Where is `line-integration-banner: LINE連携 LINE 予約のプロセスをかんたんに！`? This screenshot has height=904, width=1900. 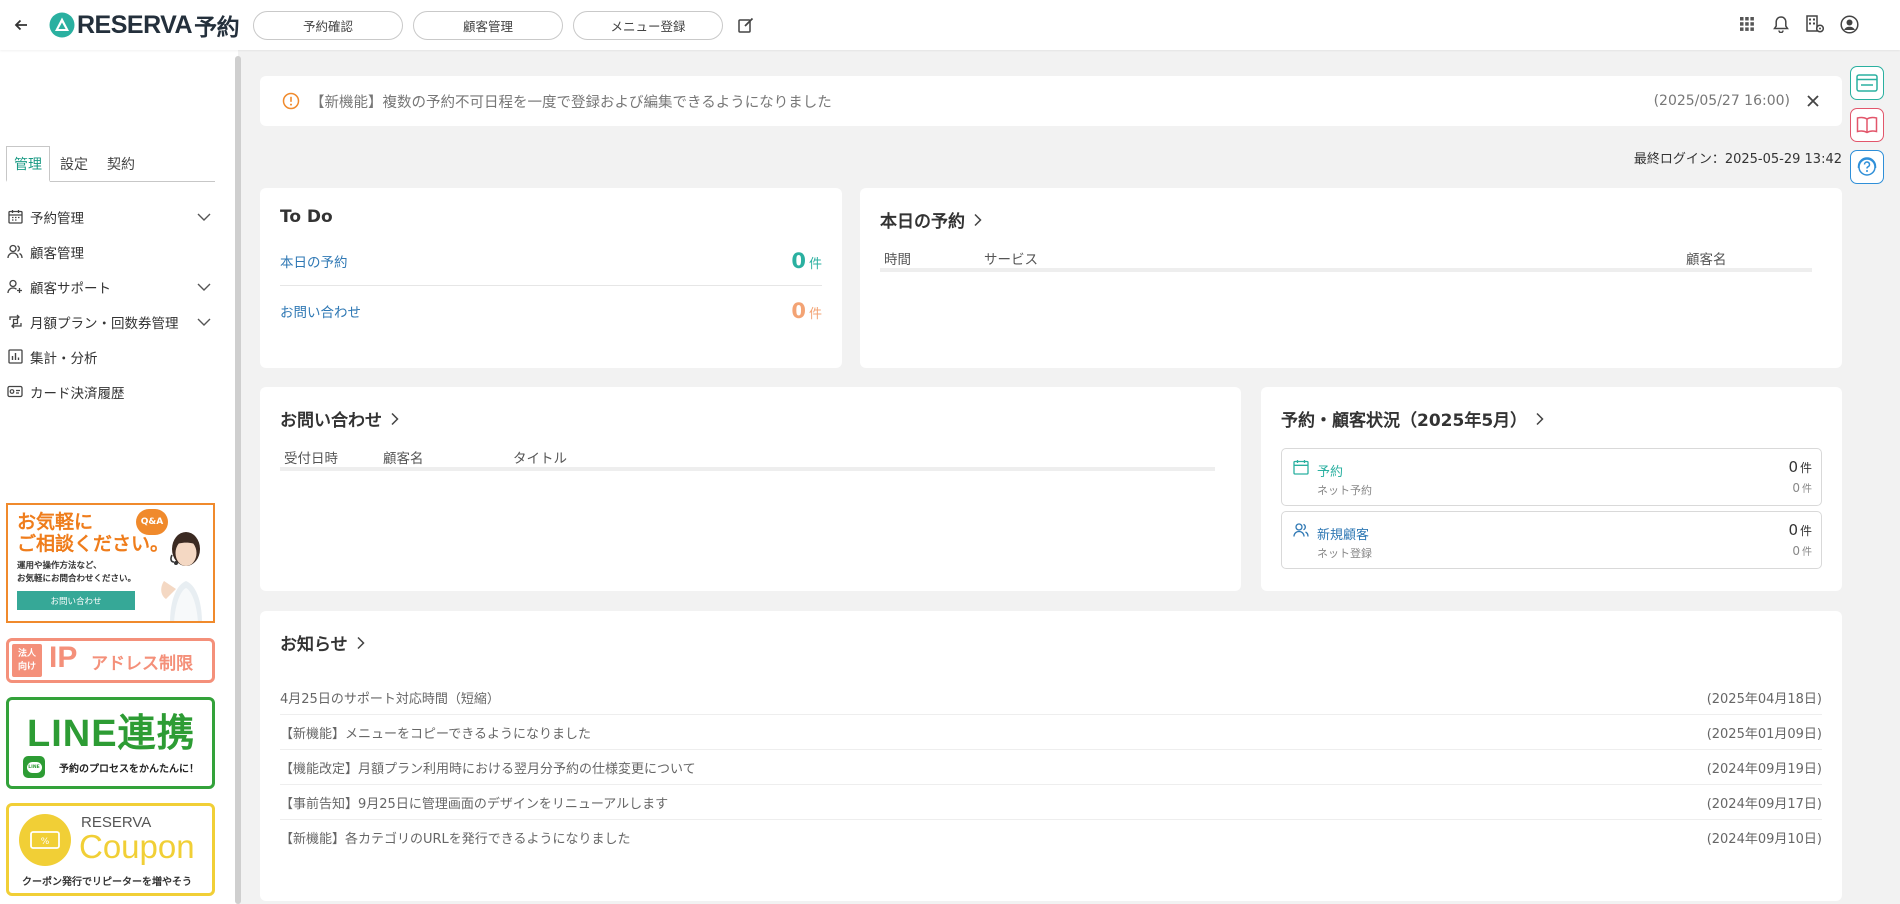
line-integration-banner: LINE連携 LINE 予約のプロセスをかんたんに！ is located at coordinates (110, 743).